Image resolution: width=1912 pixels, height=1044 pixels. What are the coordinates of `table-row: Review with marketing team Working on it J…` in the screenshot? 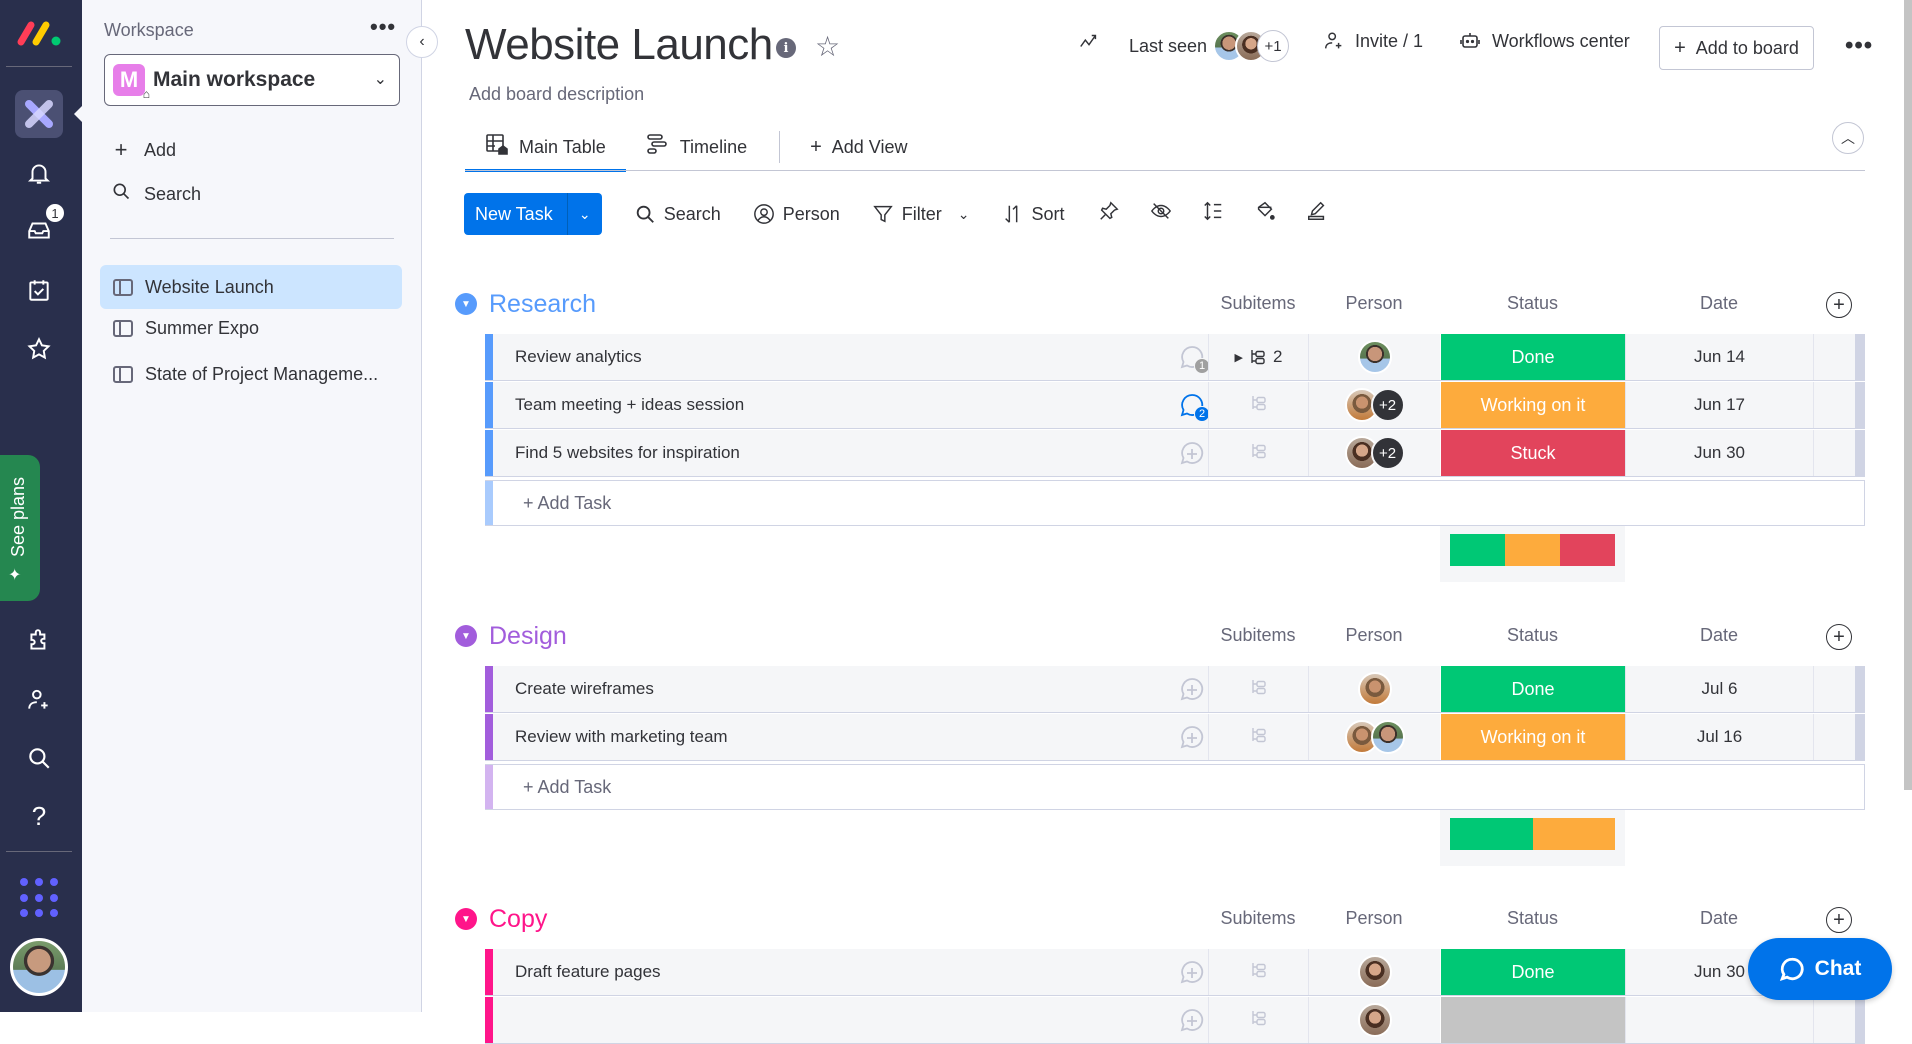 It's located at (1175, 737).